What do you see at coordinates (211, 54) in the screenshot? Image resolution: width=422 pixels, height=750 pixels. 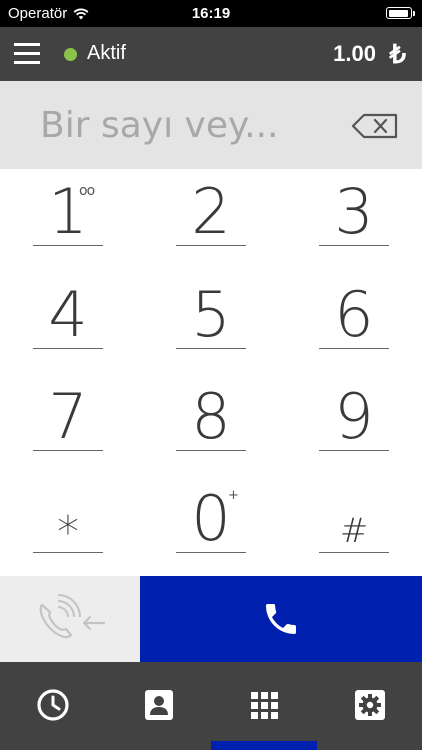 I see `app-header: Aktif 1.00 ₺` at bounding box center [211, 54].